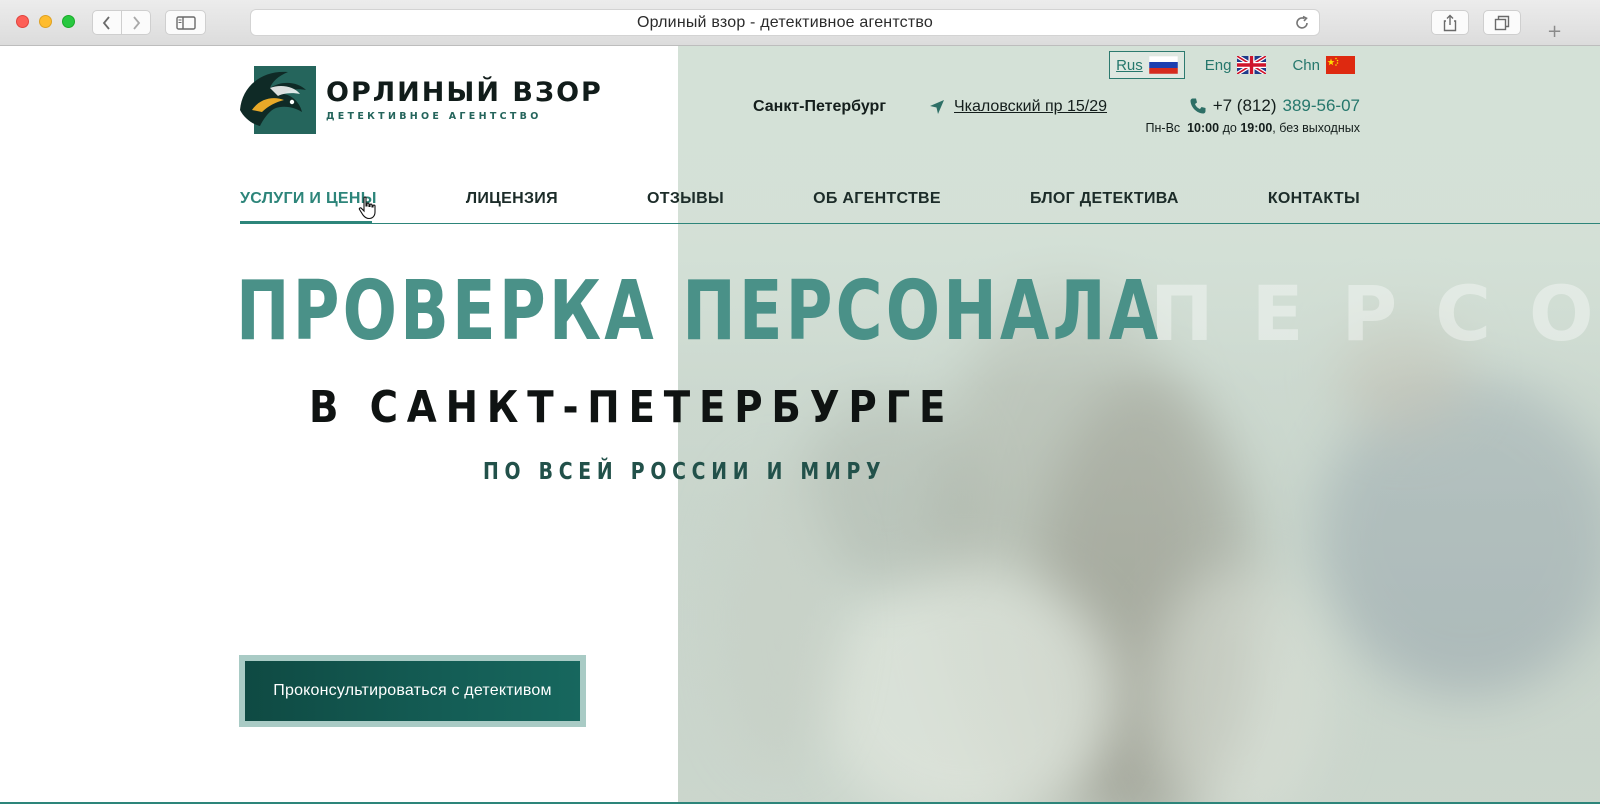 This screenshot has height=804, width=1600. Describe the element at coordinates (1218, 65) in the screenshot. I see `language-label: Eng` at that location.